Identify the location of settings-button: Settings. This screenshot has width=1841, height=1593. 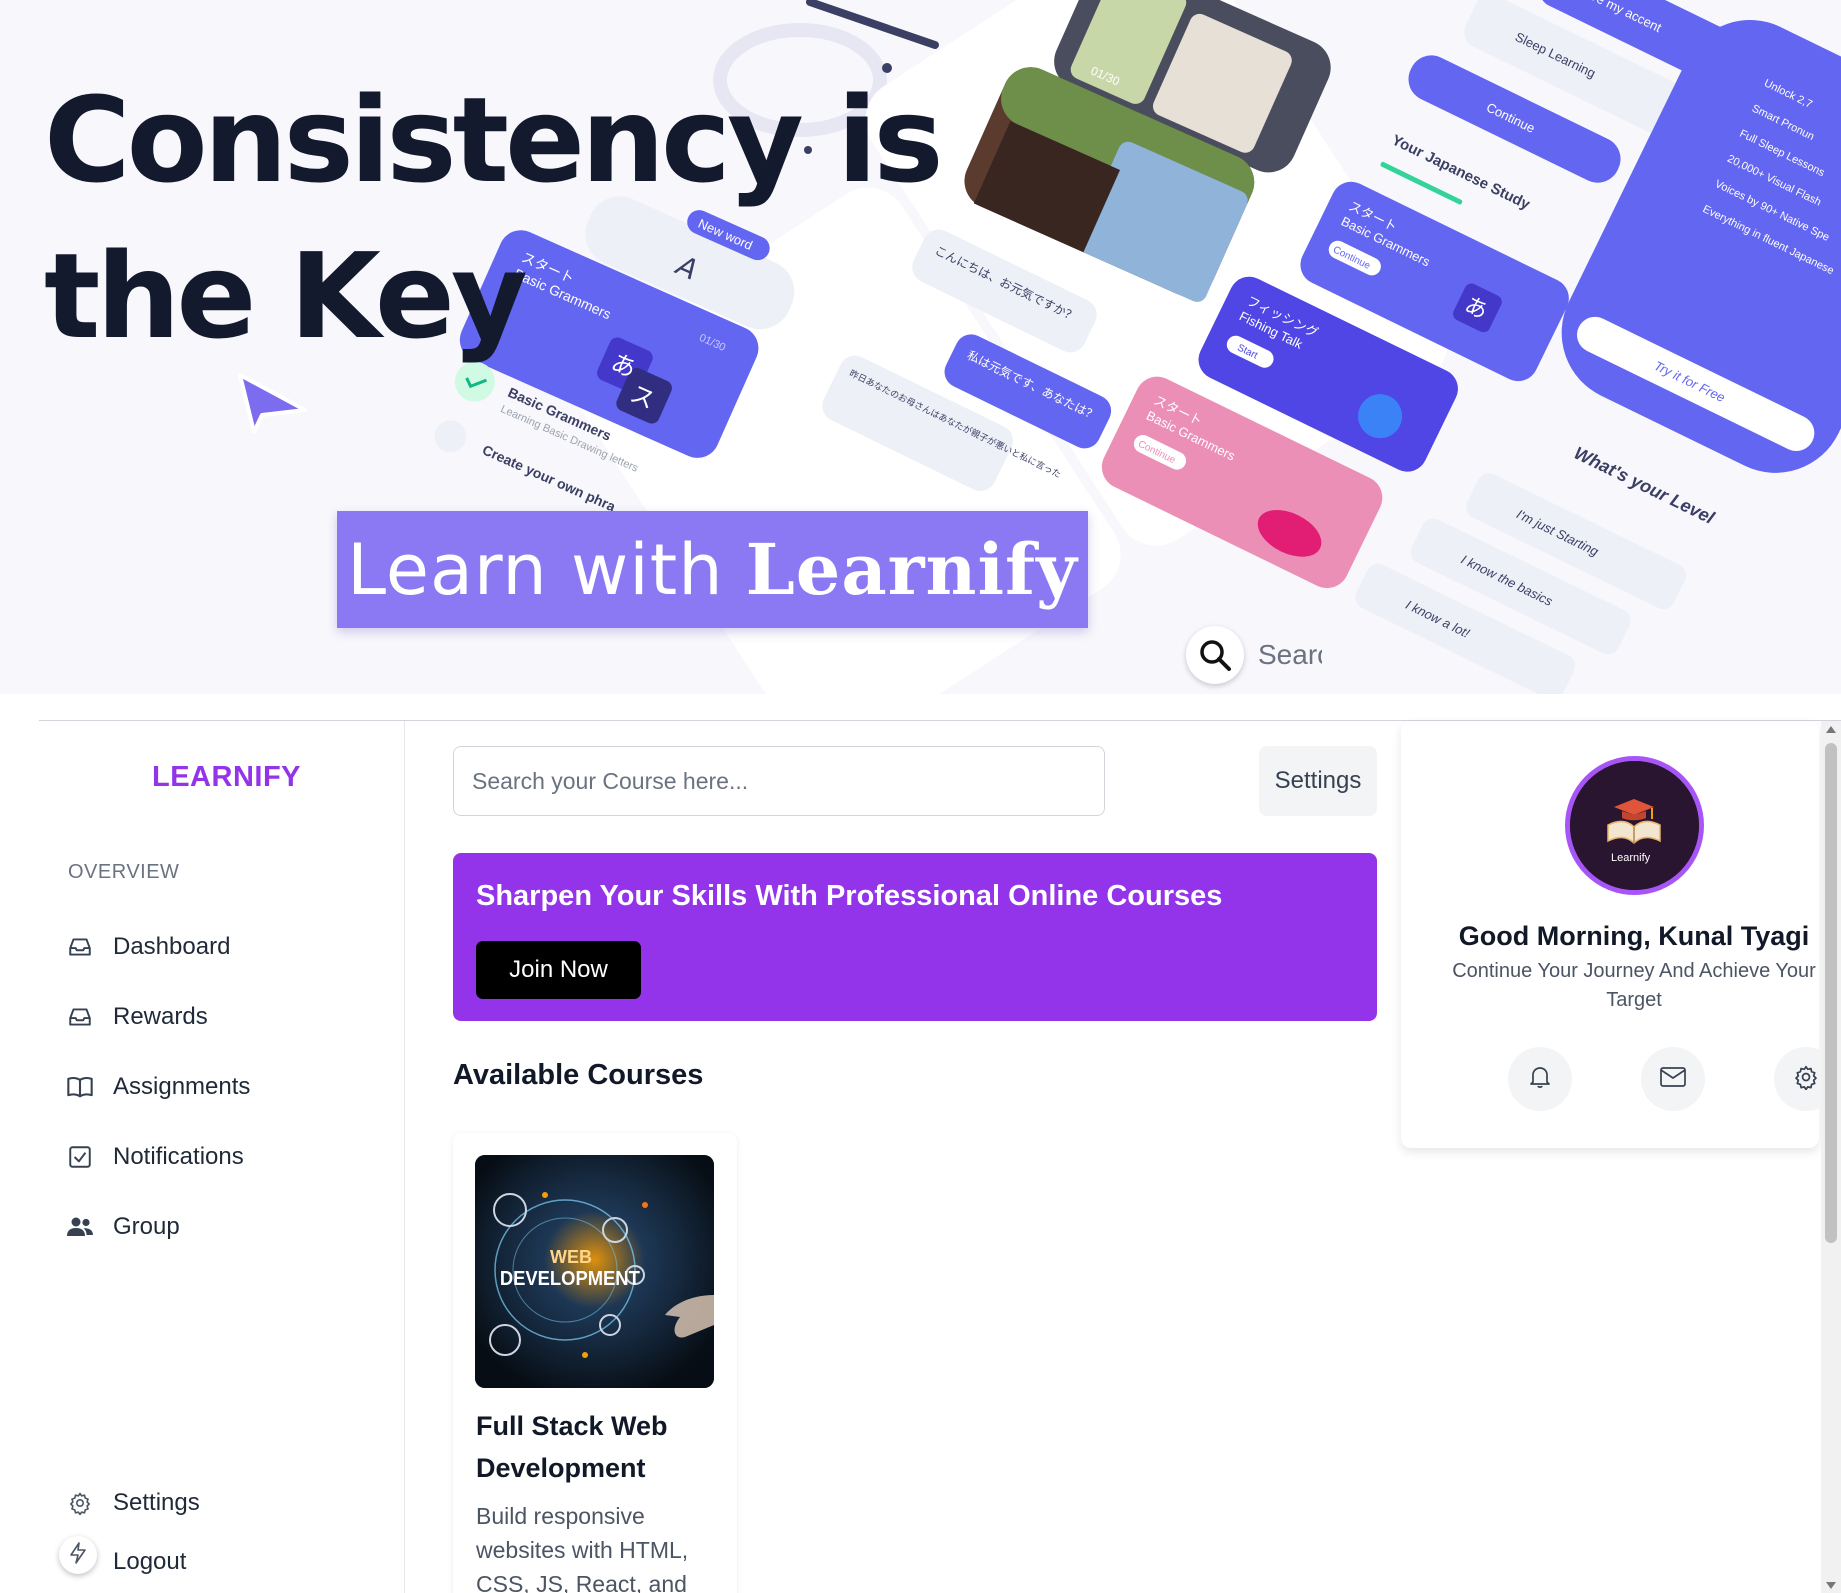
(1318, 781).